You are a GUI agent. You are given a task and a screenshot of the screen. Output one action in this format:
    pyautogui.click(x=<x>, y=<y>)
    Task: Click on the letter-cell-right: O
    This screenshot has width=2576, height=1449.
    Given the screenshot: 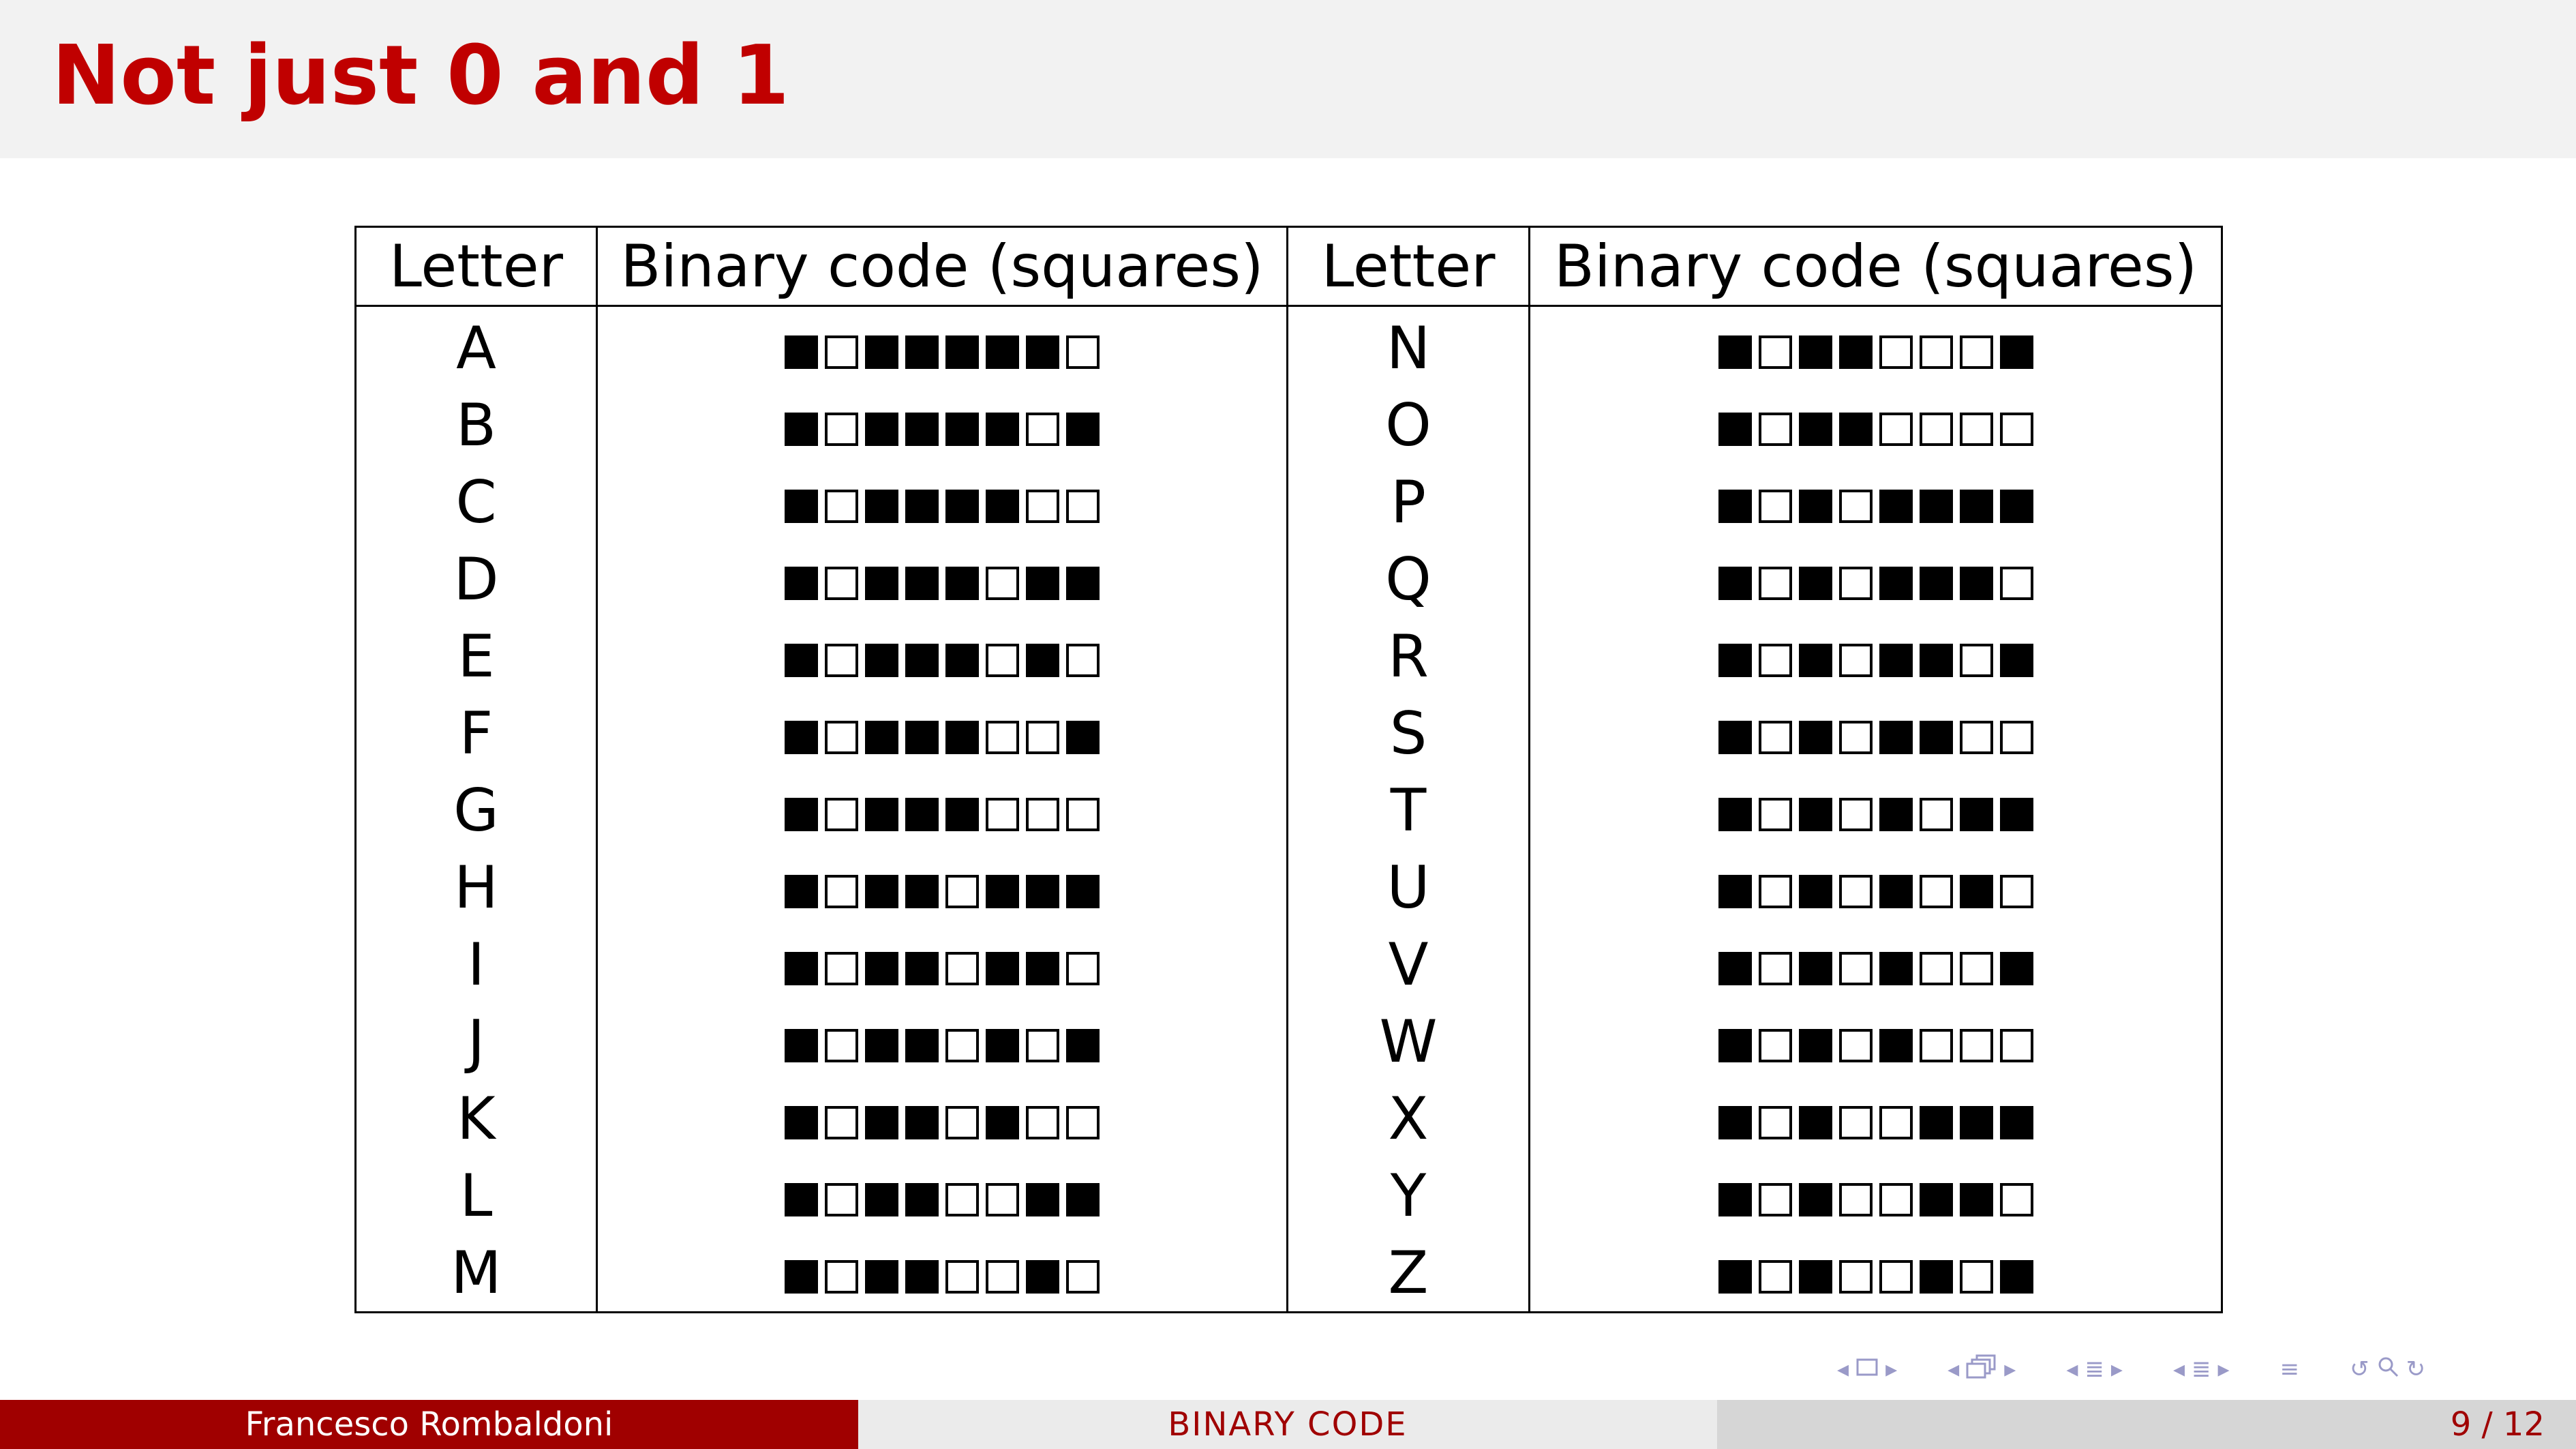 What is the action you would take?
    pyautogui.click(x=1408, y=425)
    